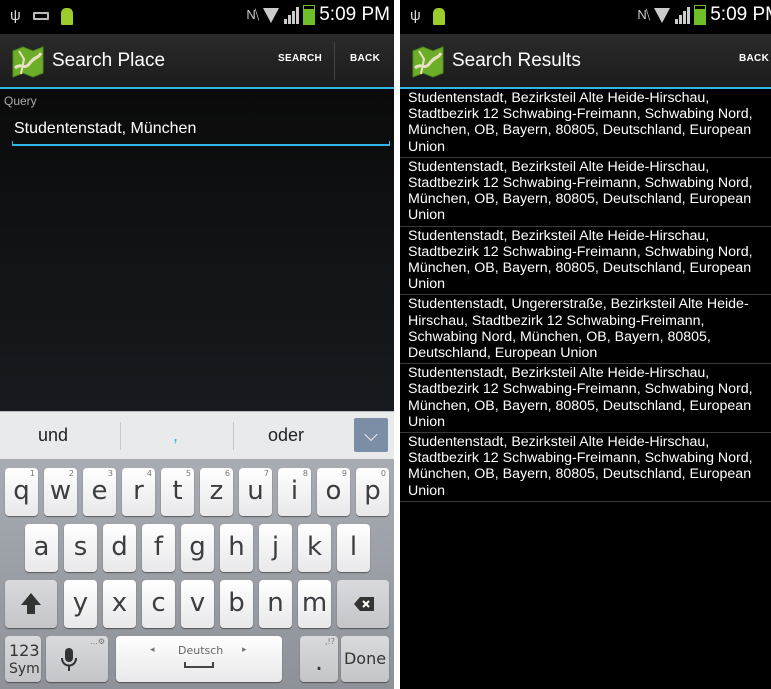 The width and height of the screenshot is (771, 689). What do you see at coordinates (216, 492) in the screenshot?
I see `key-z: 6z` at bounding box center [216, 492].